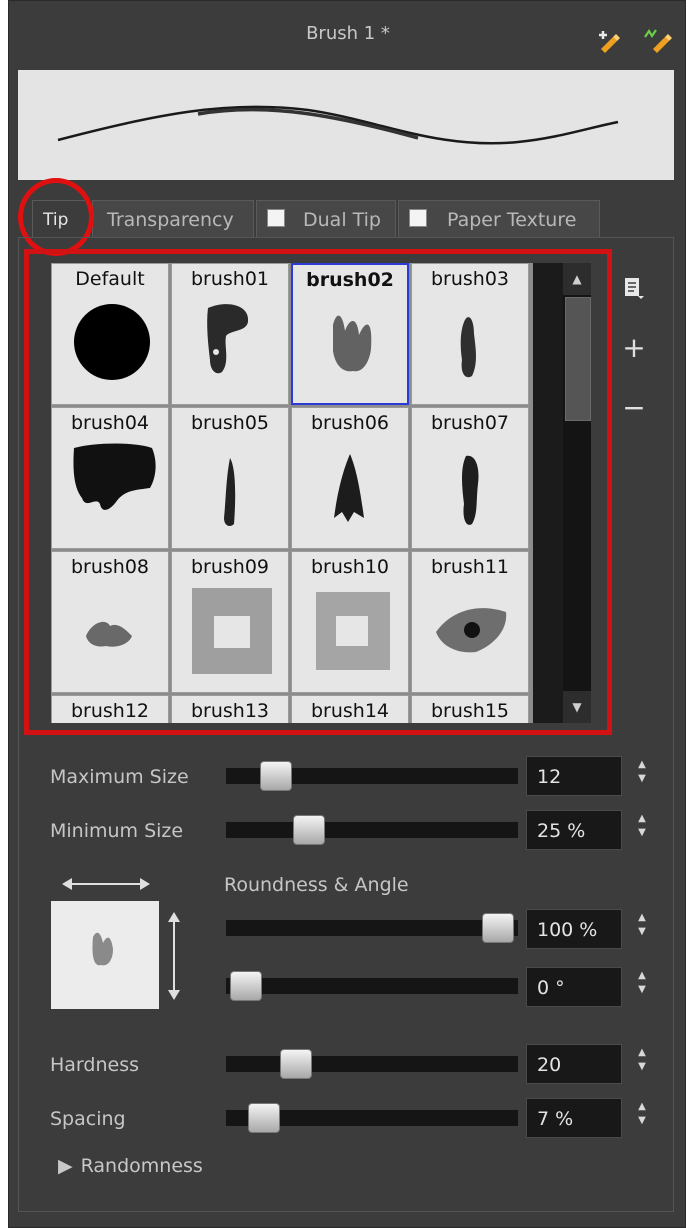  What do you see at coordinates (348, 33) in the screenshot?
I see `brush-title: Brush 1 *` at bounding box center [348, 33].